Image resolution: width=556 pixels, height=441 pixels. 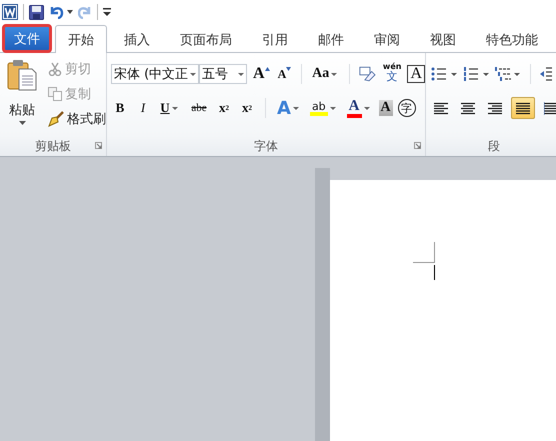 I want to click on highlight-button: ab, so click(x=324, y=108).